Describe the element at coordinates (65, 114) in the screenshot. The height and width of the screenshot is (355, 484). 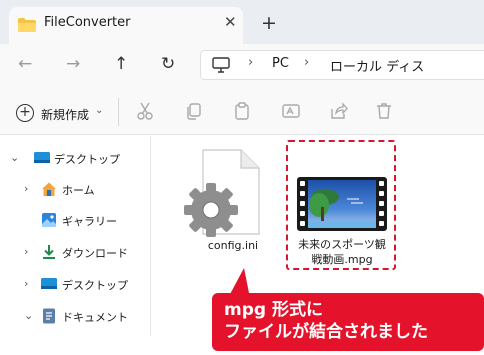
I see `new-button-label: 新規作成` at that location.